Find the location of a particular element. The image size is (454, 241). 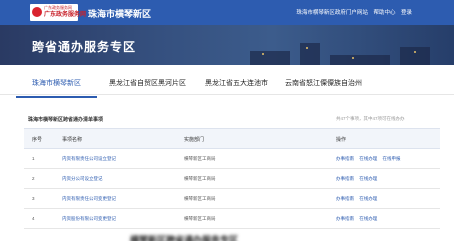

table-row: 2 内资分公司设立登记 横琴新区工商局 办事指南 在线办理 is located at coordinates (232, 179).